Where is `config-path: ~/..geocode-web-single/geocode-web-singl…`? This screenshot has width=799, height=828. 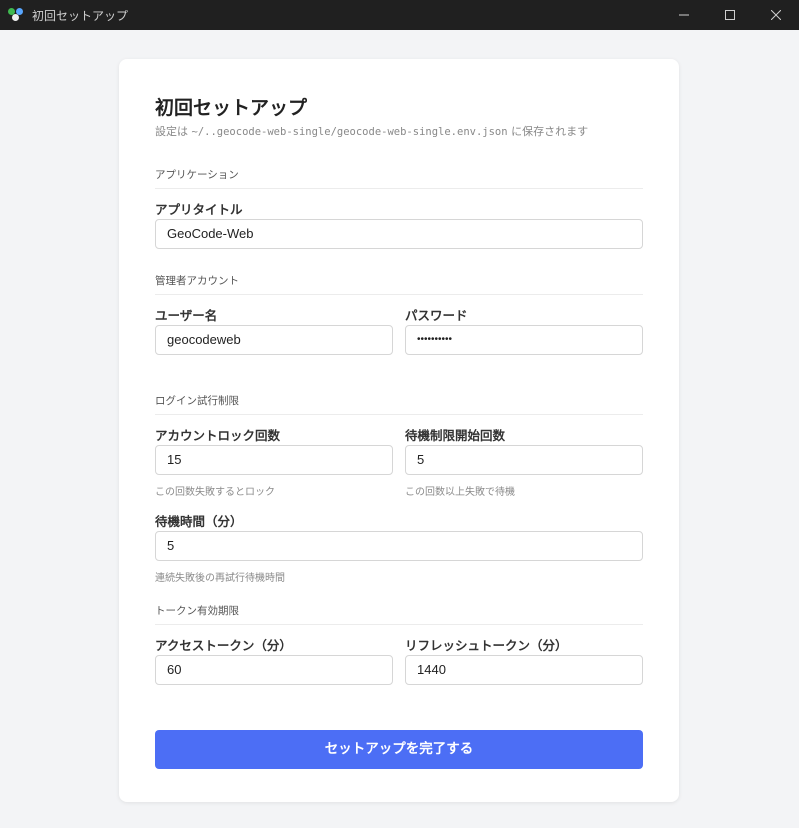 config-path: ~/..geocode-web-single/geocode-web-singl… is located at coordinates (349, 132).